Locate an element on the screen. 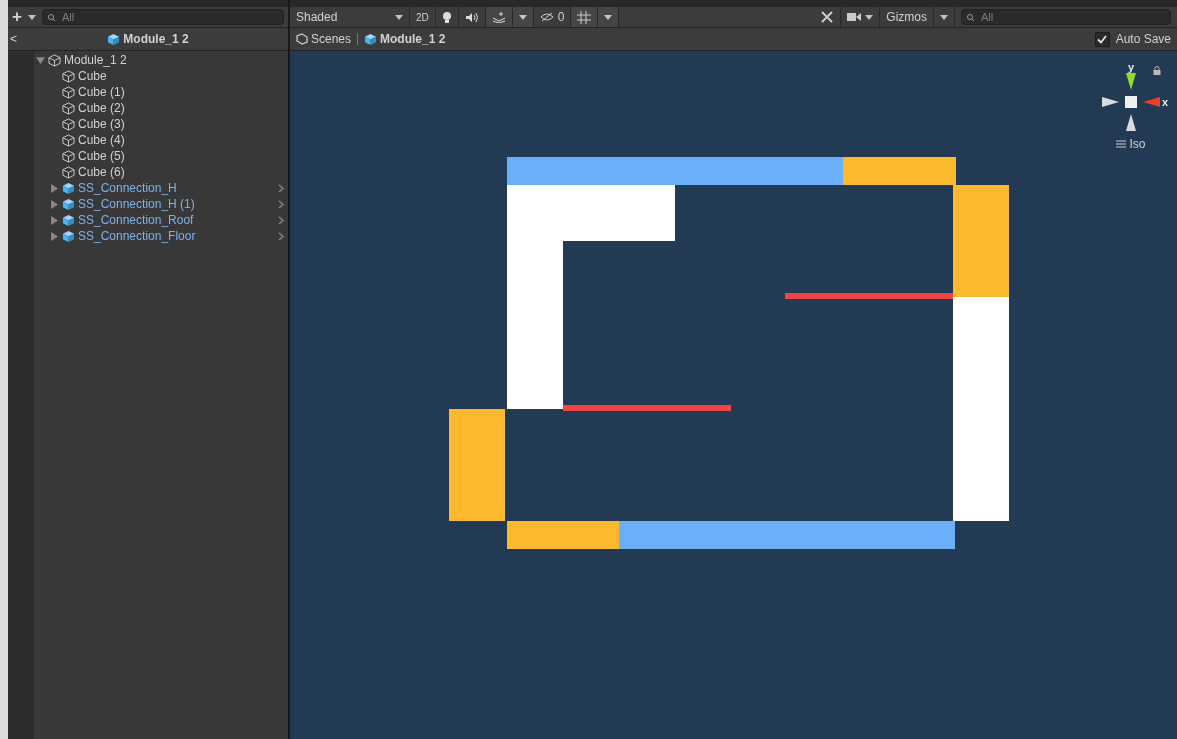 The image size is (1177, 739). tree-item: SS_Connection_H (1) is located at coordinates (176, 204).